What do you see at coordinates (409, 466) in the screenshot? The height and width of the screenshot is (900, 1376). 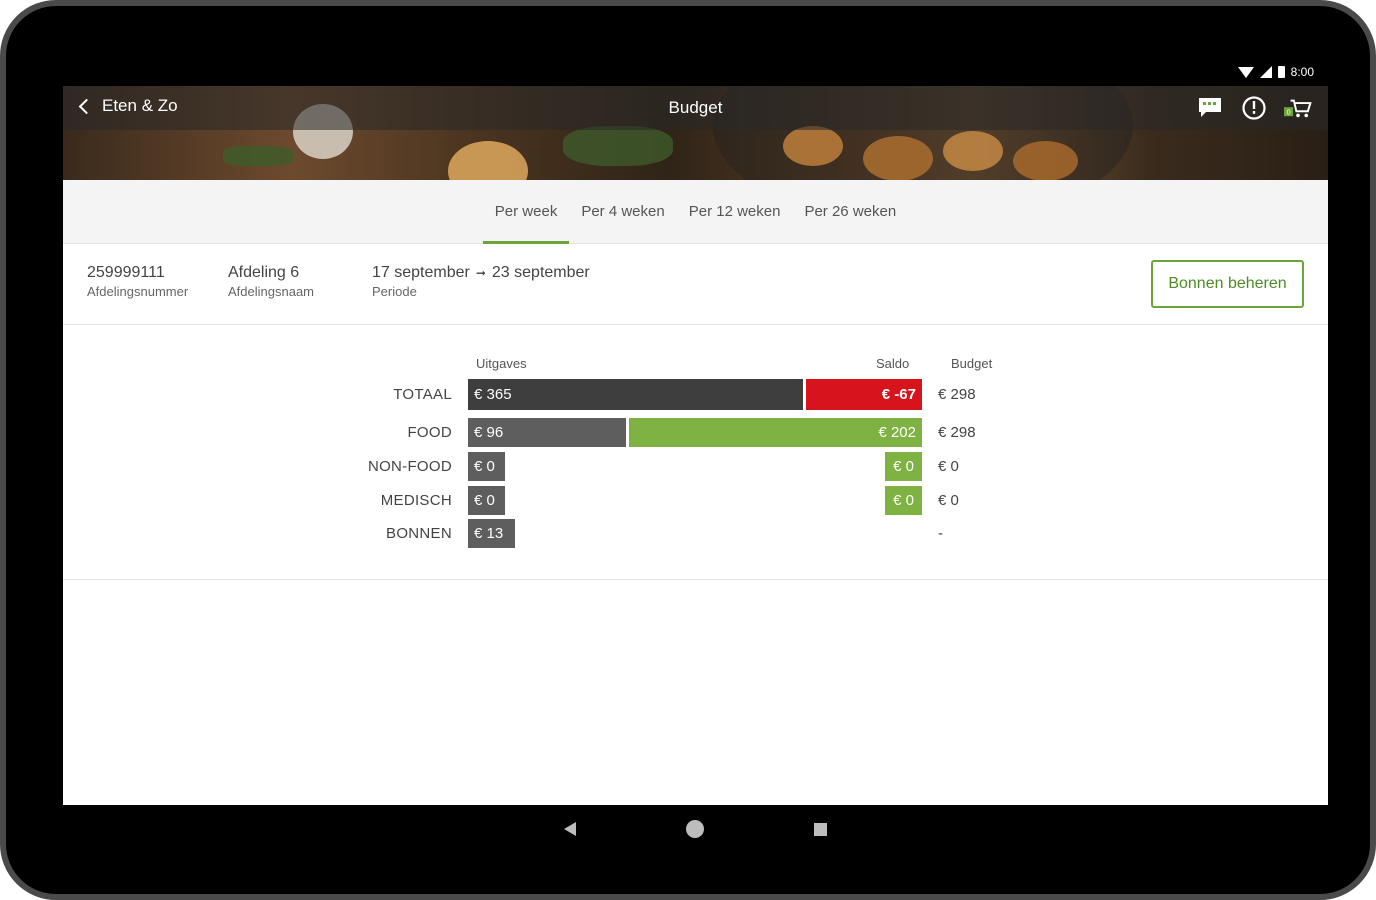 I see `row-label: NON-FOOD` at bounding box center [409, 466].